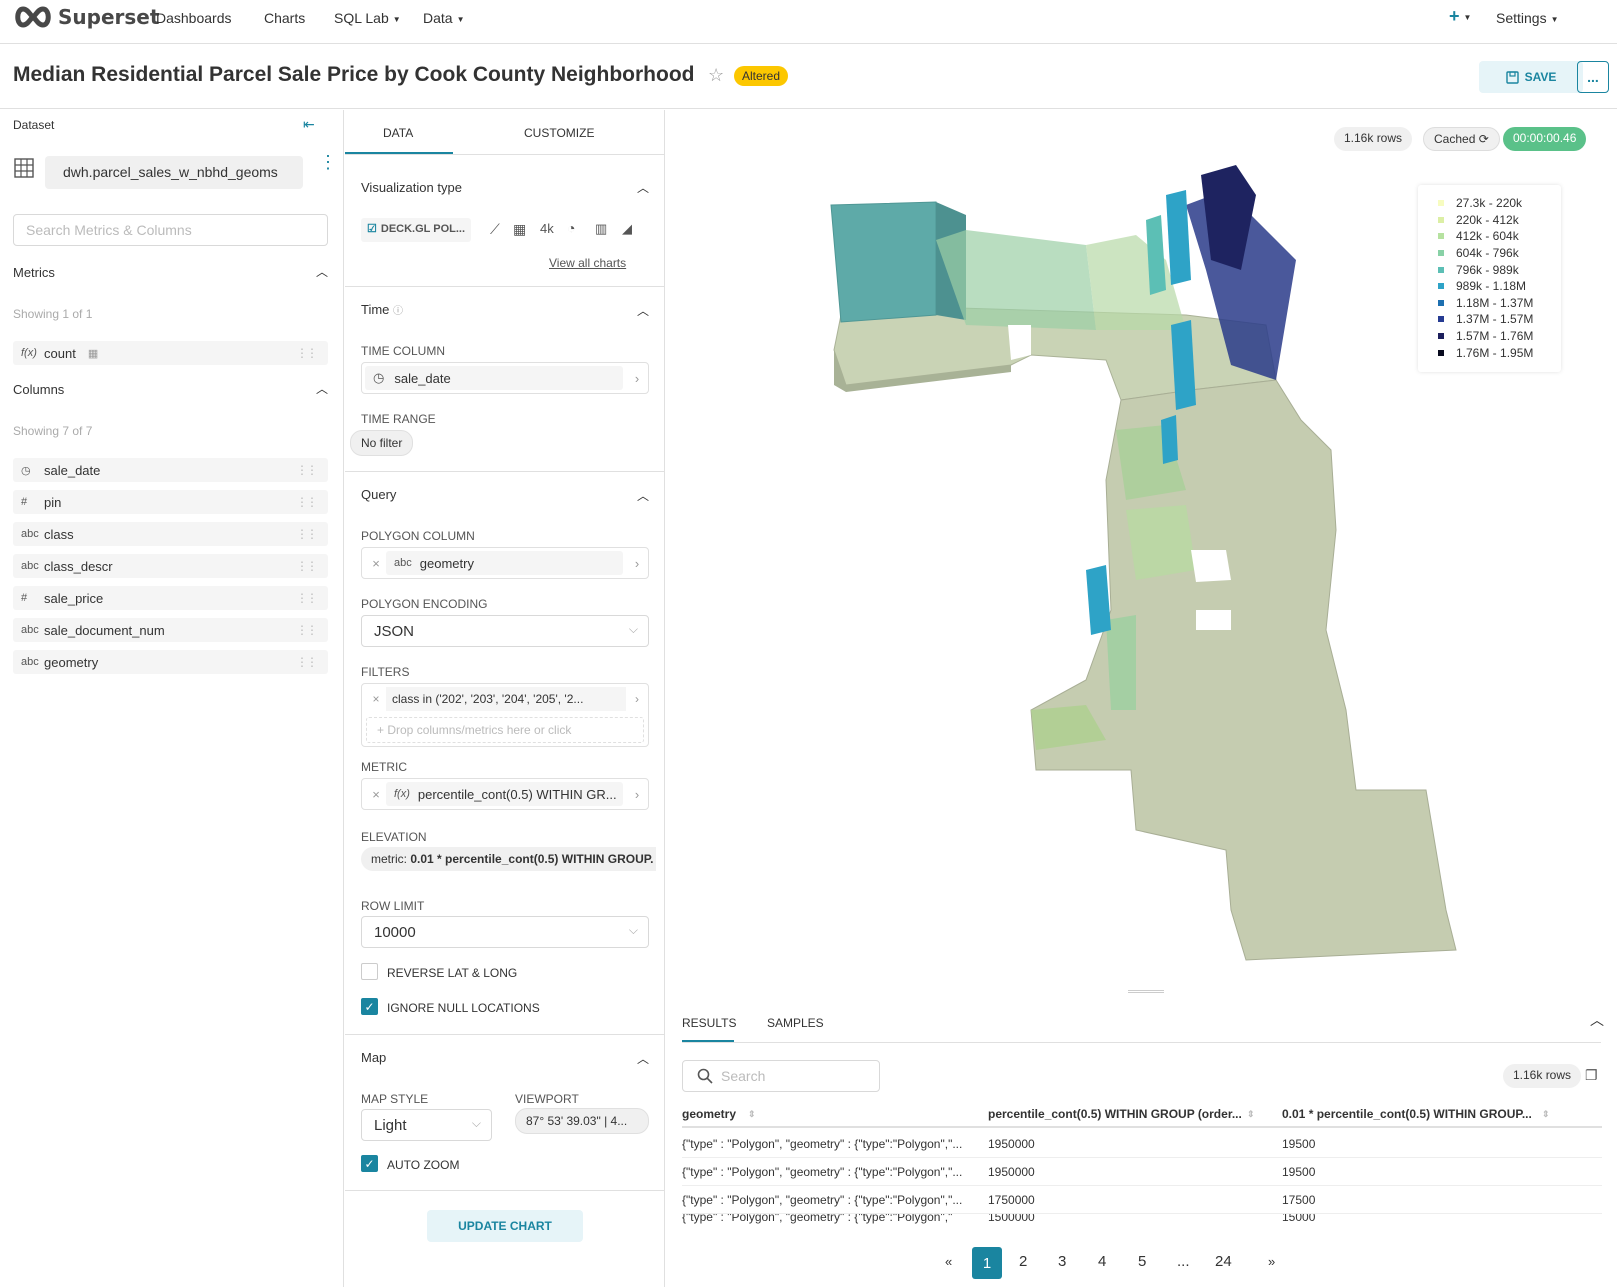 The image size is (1617, 1287). What do you see at coordinates (1527, 18) in the screenshot?
I see `settings-menu: Settings ▼` at bounding box center [1527, 18].